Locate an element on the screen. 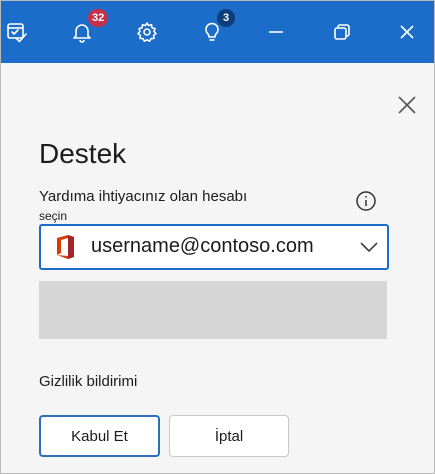 This screenshot has height=474, width=435. page-title: Destek is located at coordinates (83, 153).